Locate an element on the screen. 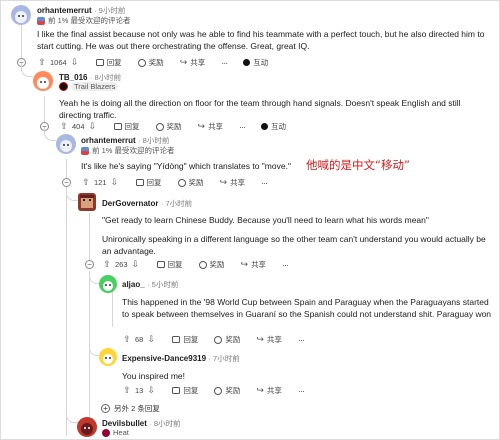 Image resolution: width=500 pixels, height=440 pixels. comment-header: aljao_ · 5小时前 is located at coordinates (150, 284).